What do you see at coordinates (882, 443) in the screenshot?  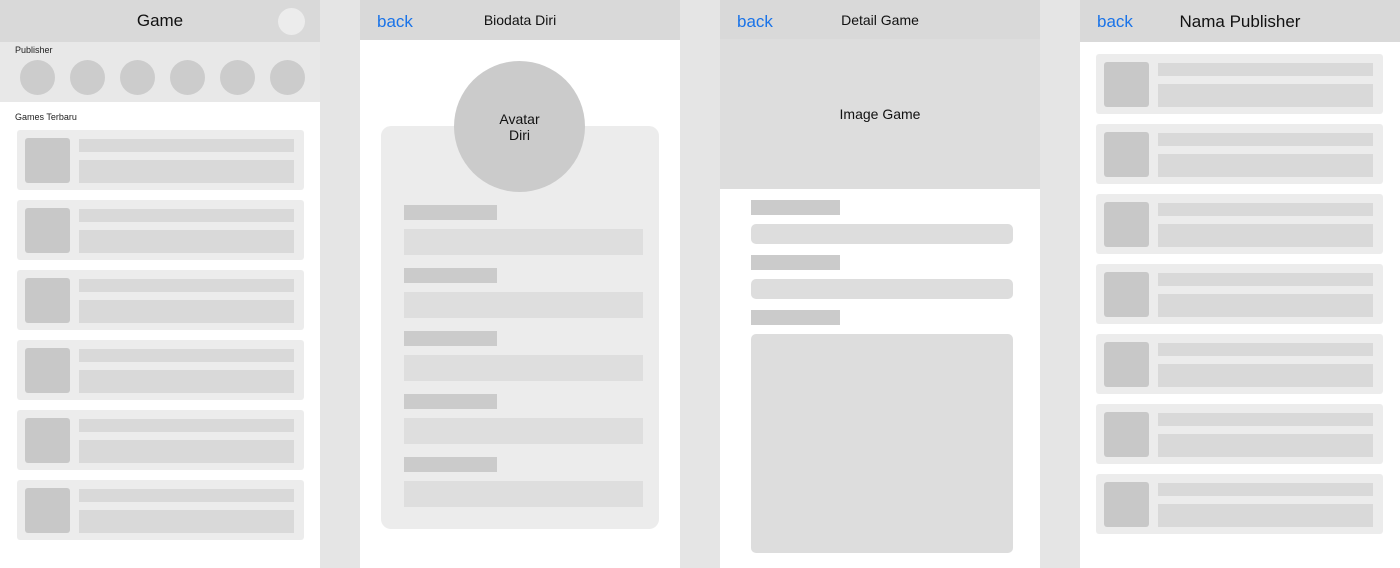 I see `description-placeholder` at bounding box center [882, 443].